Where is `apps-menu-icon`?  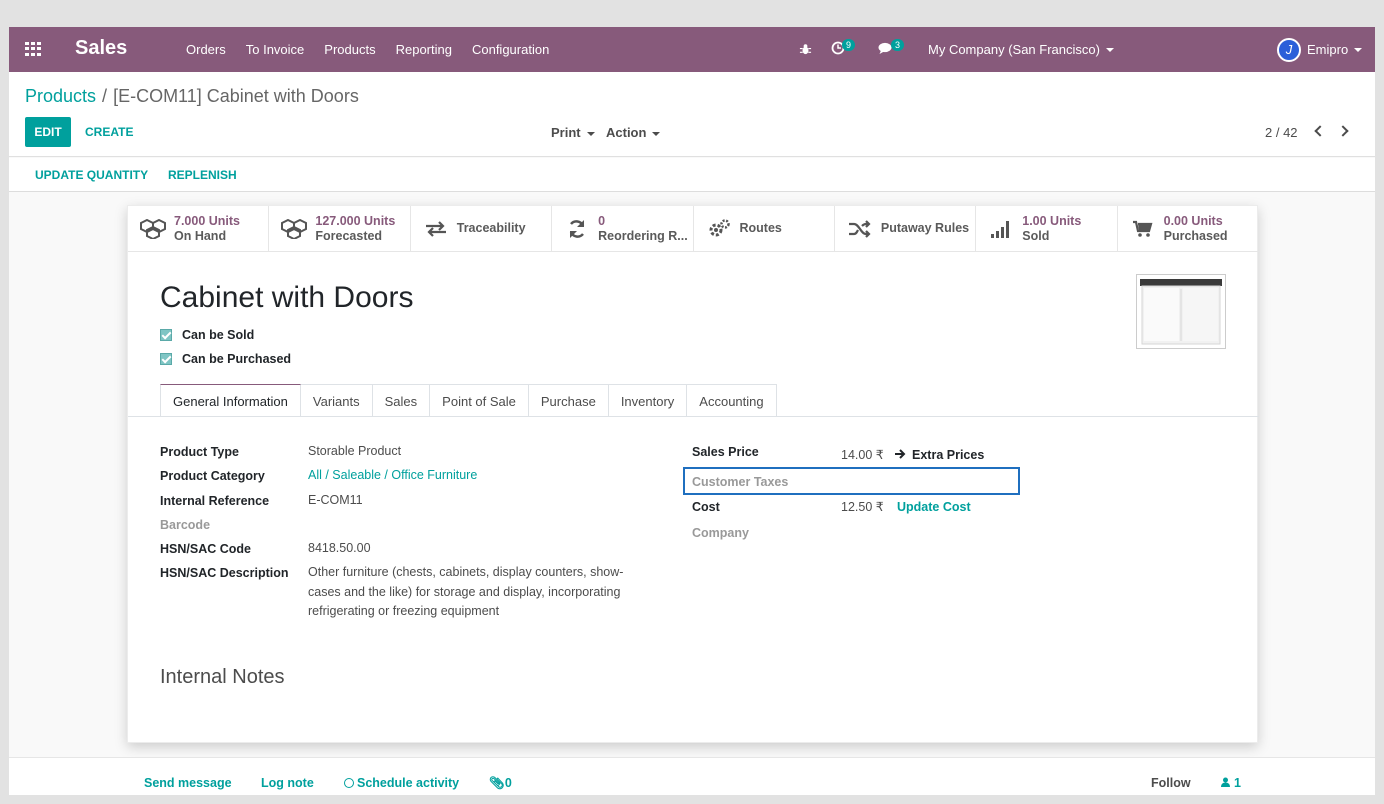 apps-menu-icon is located at coordinates (33, 49).